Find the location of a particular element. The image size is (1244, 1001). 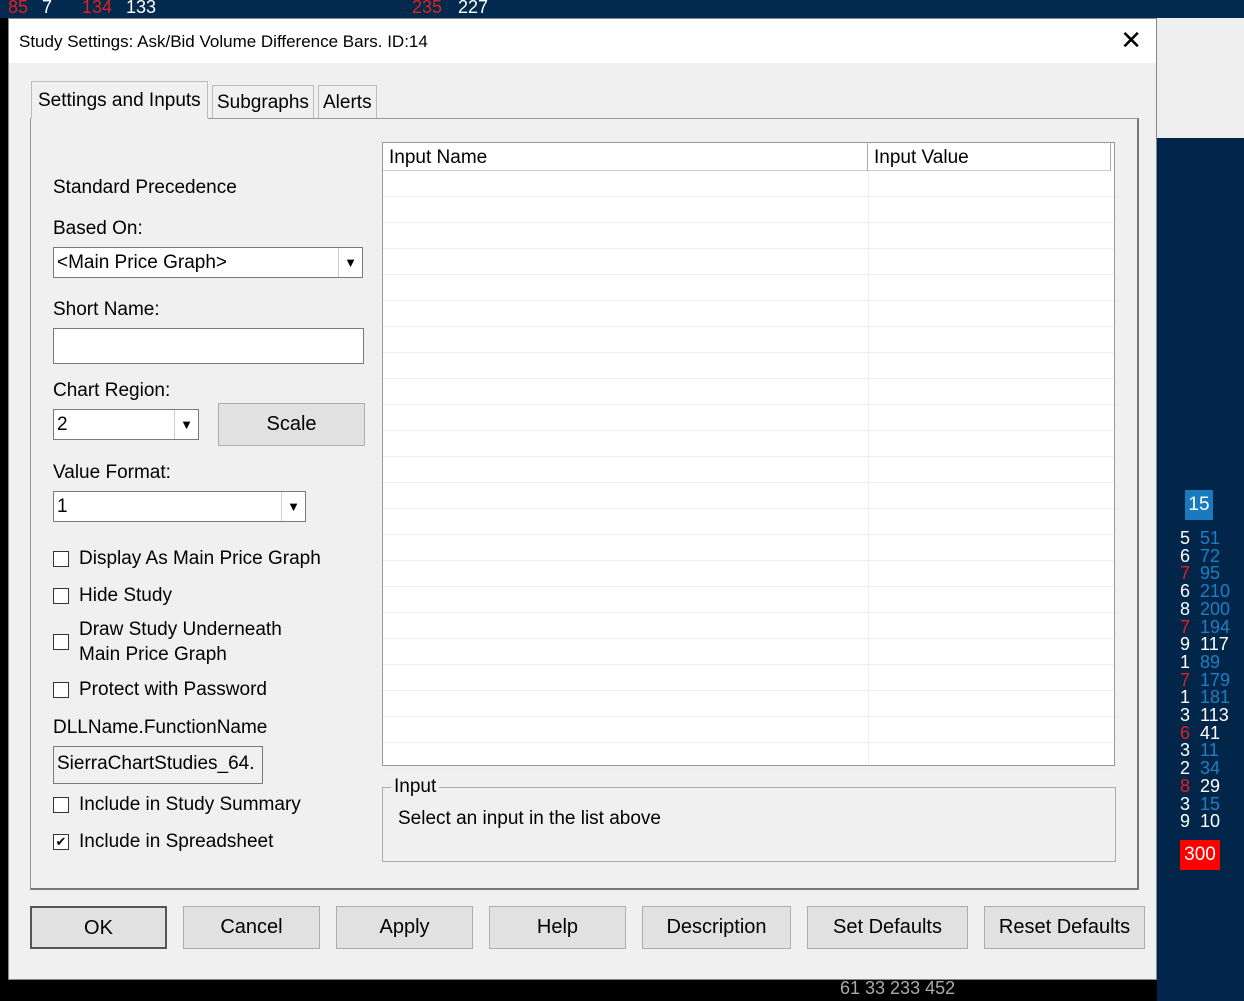

include-summary-label: Include in Study Summary is located at coordinates (190, 804).